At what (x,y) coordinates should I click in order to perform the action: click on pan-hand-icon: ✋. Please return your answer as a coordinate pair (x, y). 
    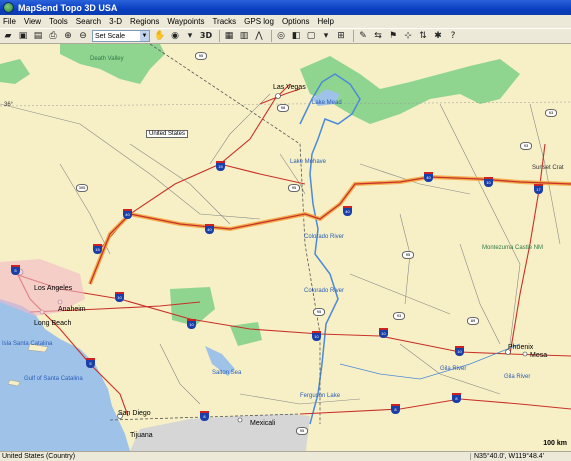
    Looking at the image, I should click on (160, 36).